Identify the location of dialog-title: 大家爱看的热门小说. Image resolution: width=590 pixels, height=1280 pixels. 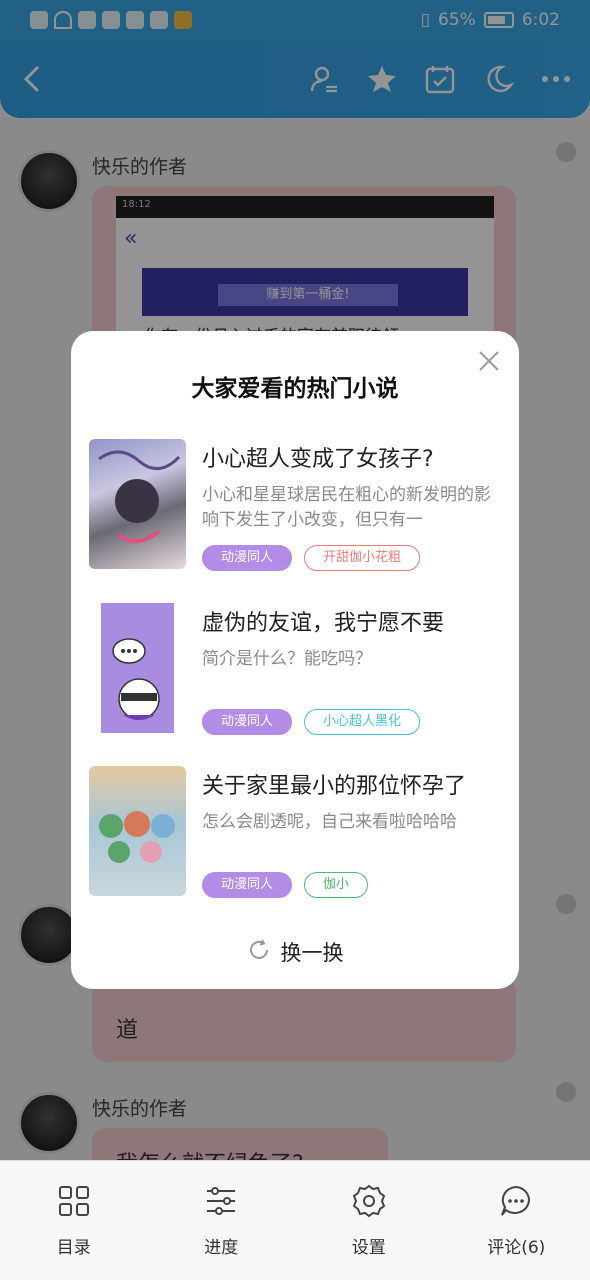
(295, 389).